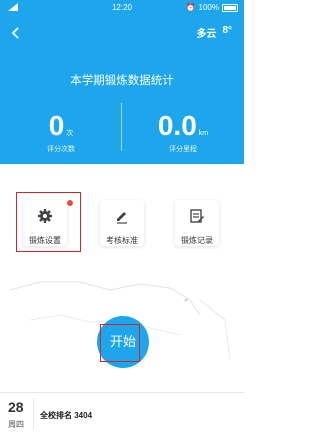 Image resolution: width=320 pixels, height=434 pixels. I want to click on stat-distance: 0.0 km 评分里程, so click(183, 133).